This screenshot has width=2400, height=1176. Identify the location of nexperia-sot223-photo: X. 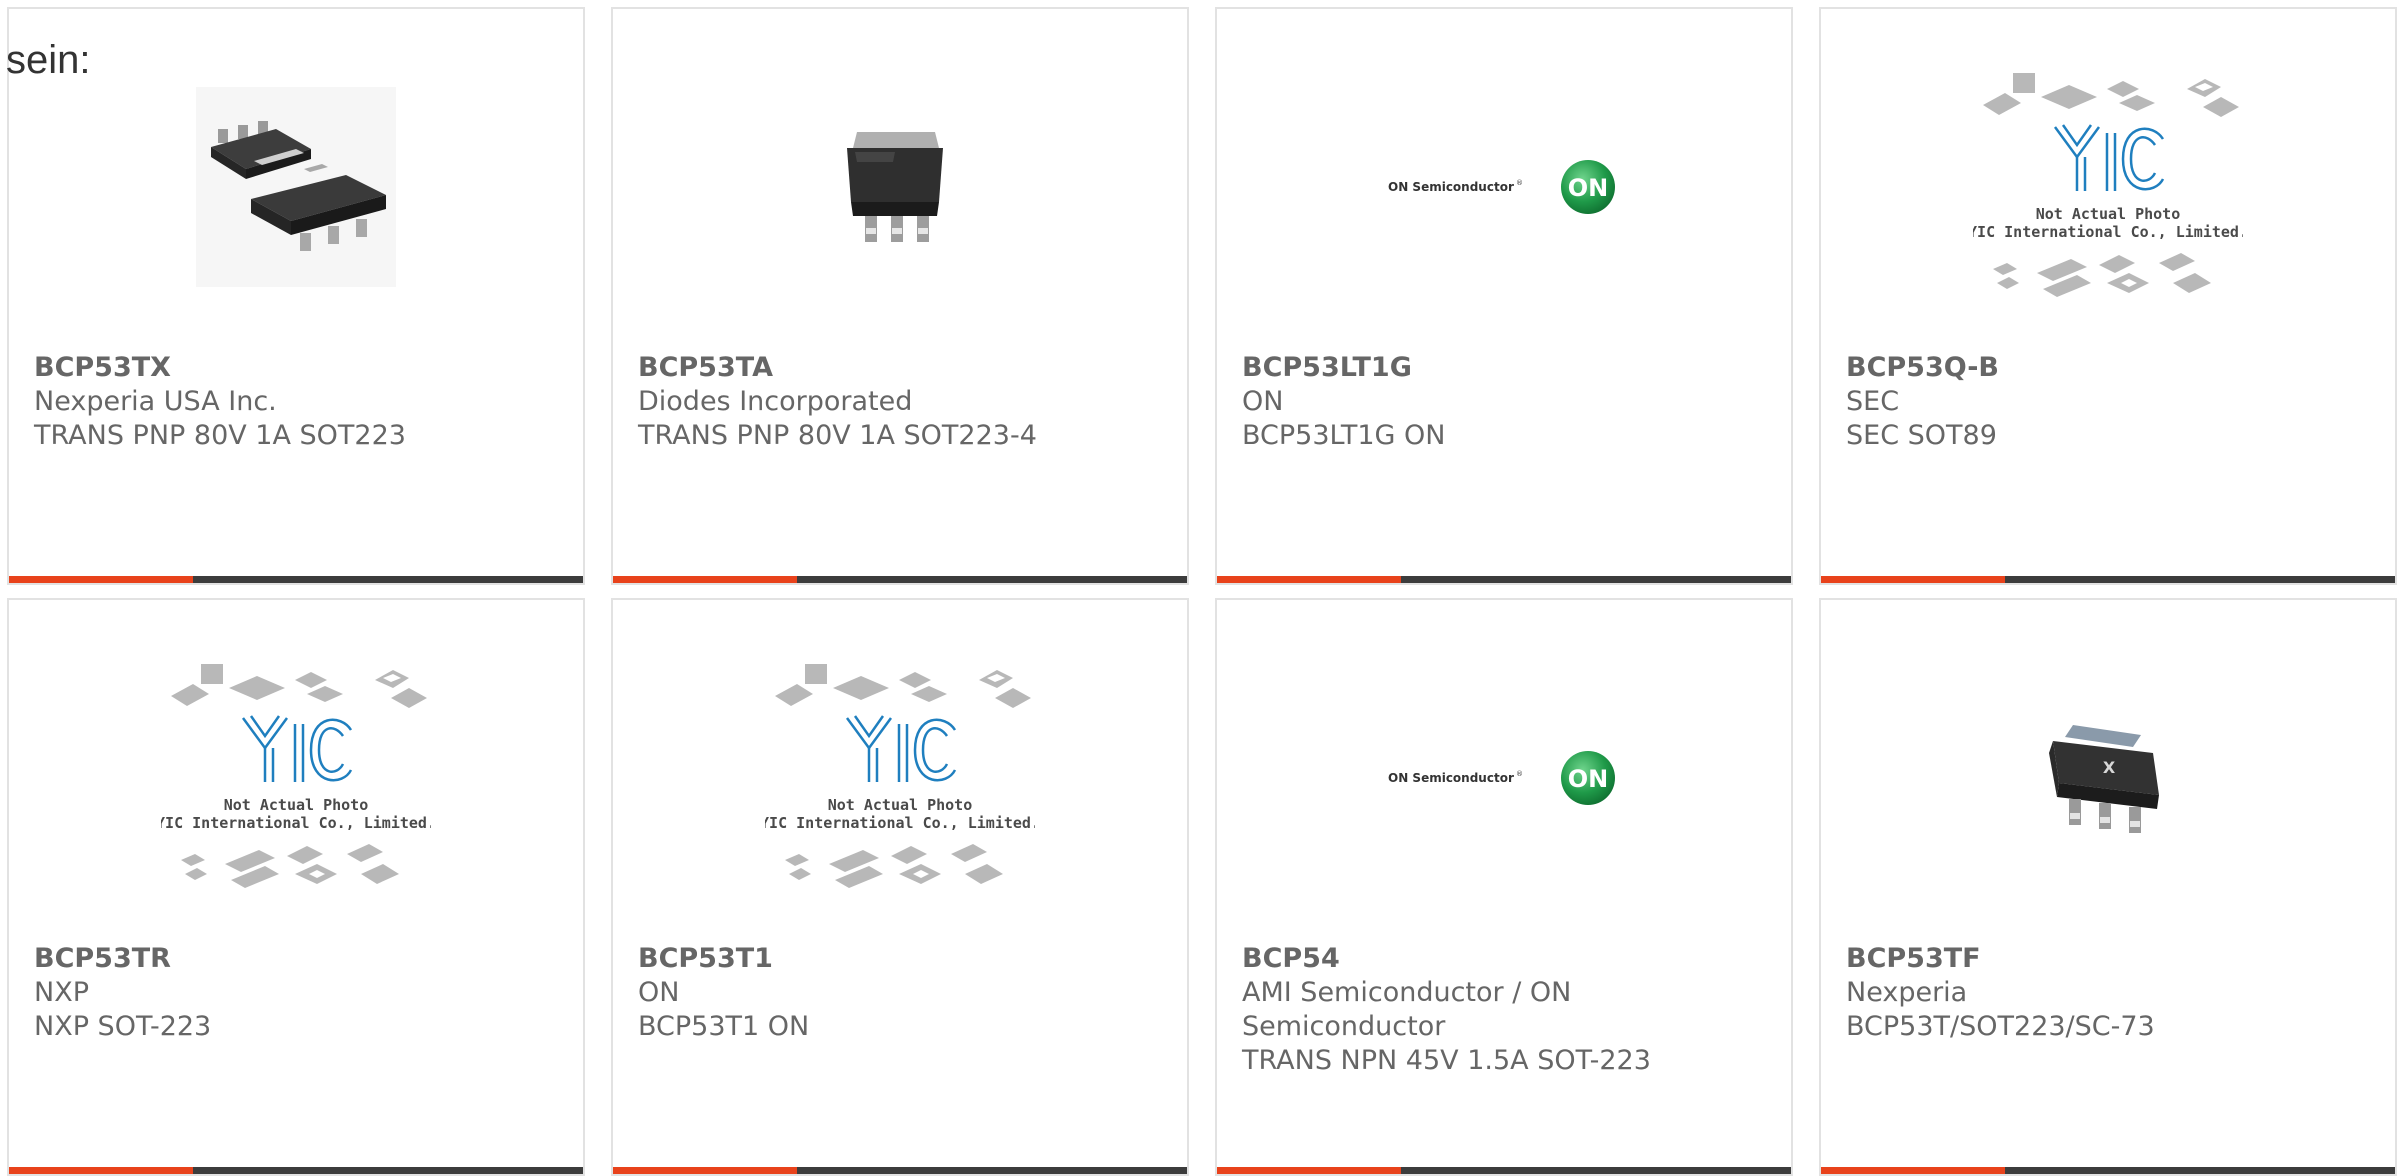
(2104, 779).